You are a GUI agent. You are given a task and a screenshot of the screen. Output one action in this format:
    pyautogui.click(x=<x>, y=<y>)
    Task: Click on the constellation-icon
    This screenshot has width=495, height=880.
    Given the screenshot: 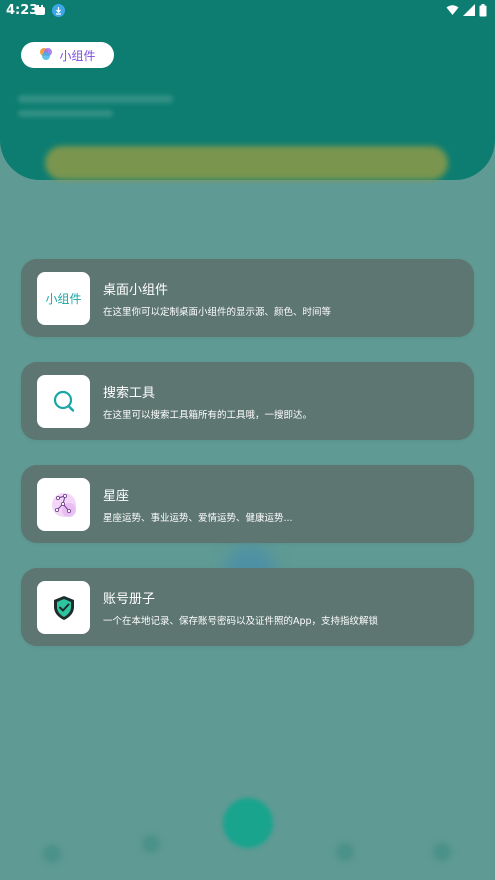 What is the action you would take?
    pyautogui.click(x=63, y=504)
    